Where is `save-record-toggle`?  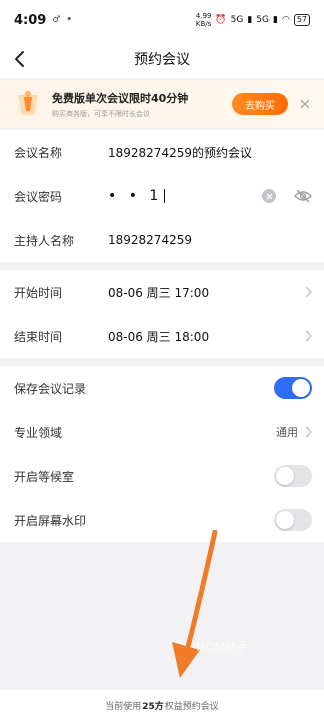
save-record-toggle is located at coordinates (293, 388).